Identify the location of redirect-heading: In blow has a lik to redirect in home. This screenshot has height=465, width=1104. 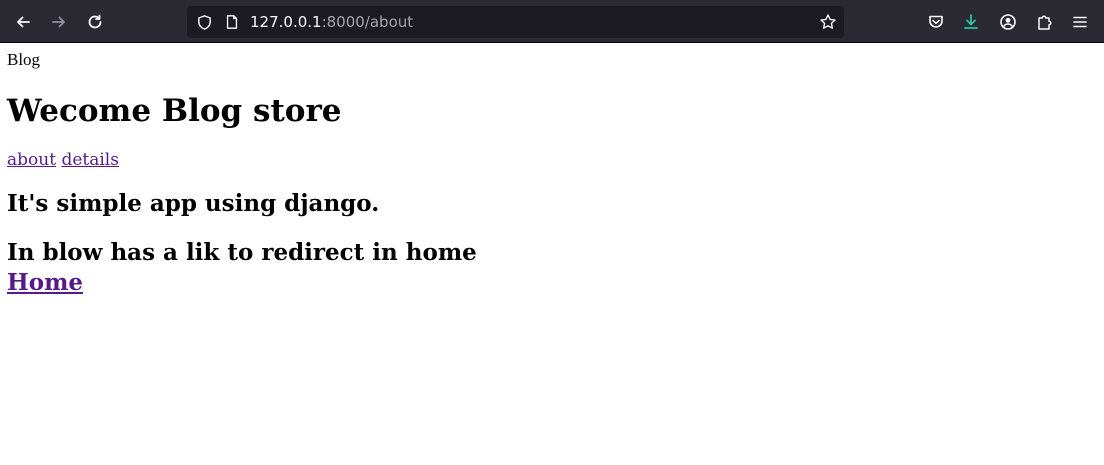
(242, 252).